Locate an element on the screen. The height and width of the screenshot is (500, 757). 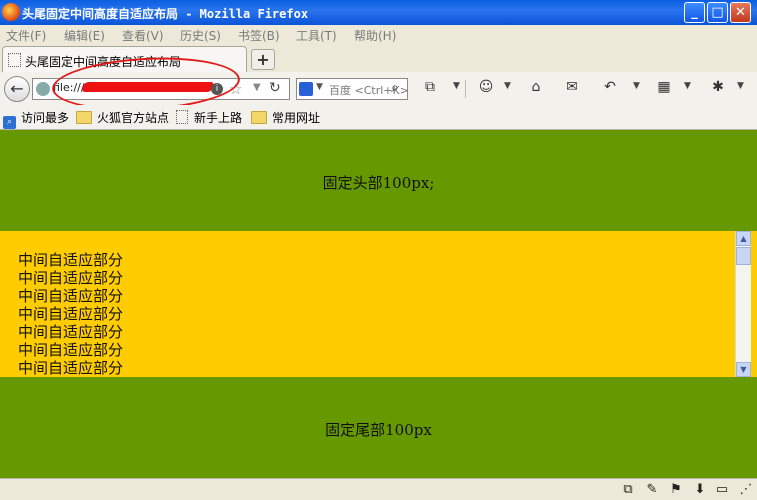
bookmark-firefox-official: 火狐官方站点 is located at coordinates (122, 117).